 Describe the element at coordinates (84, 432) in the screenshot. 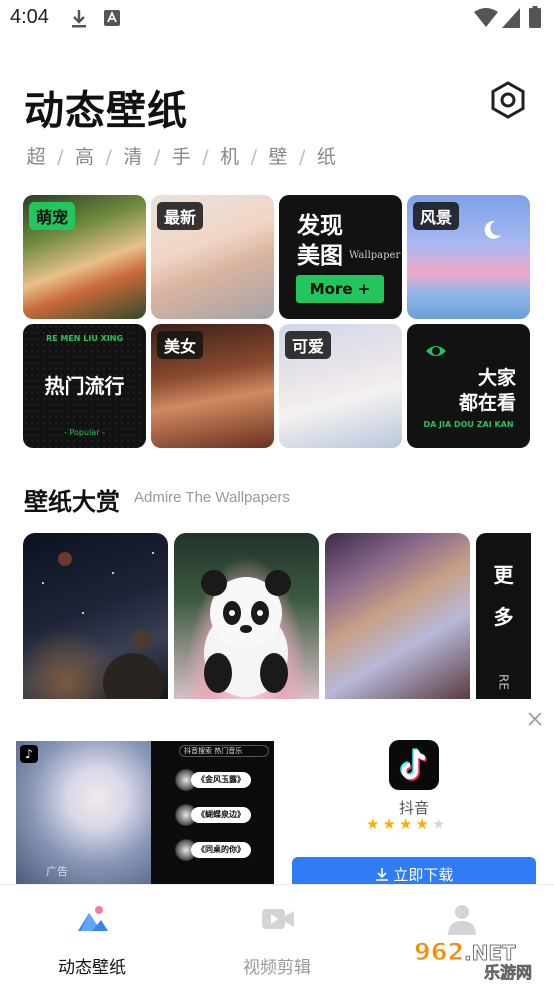

I see `hot-popular: - Popular -` at that location.